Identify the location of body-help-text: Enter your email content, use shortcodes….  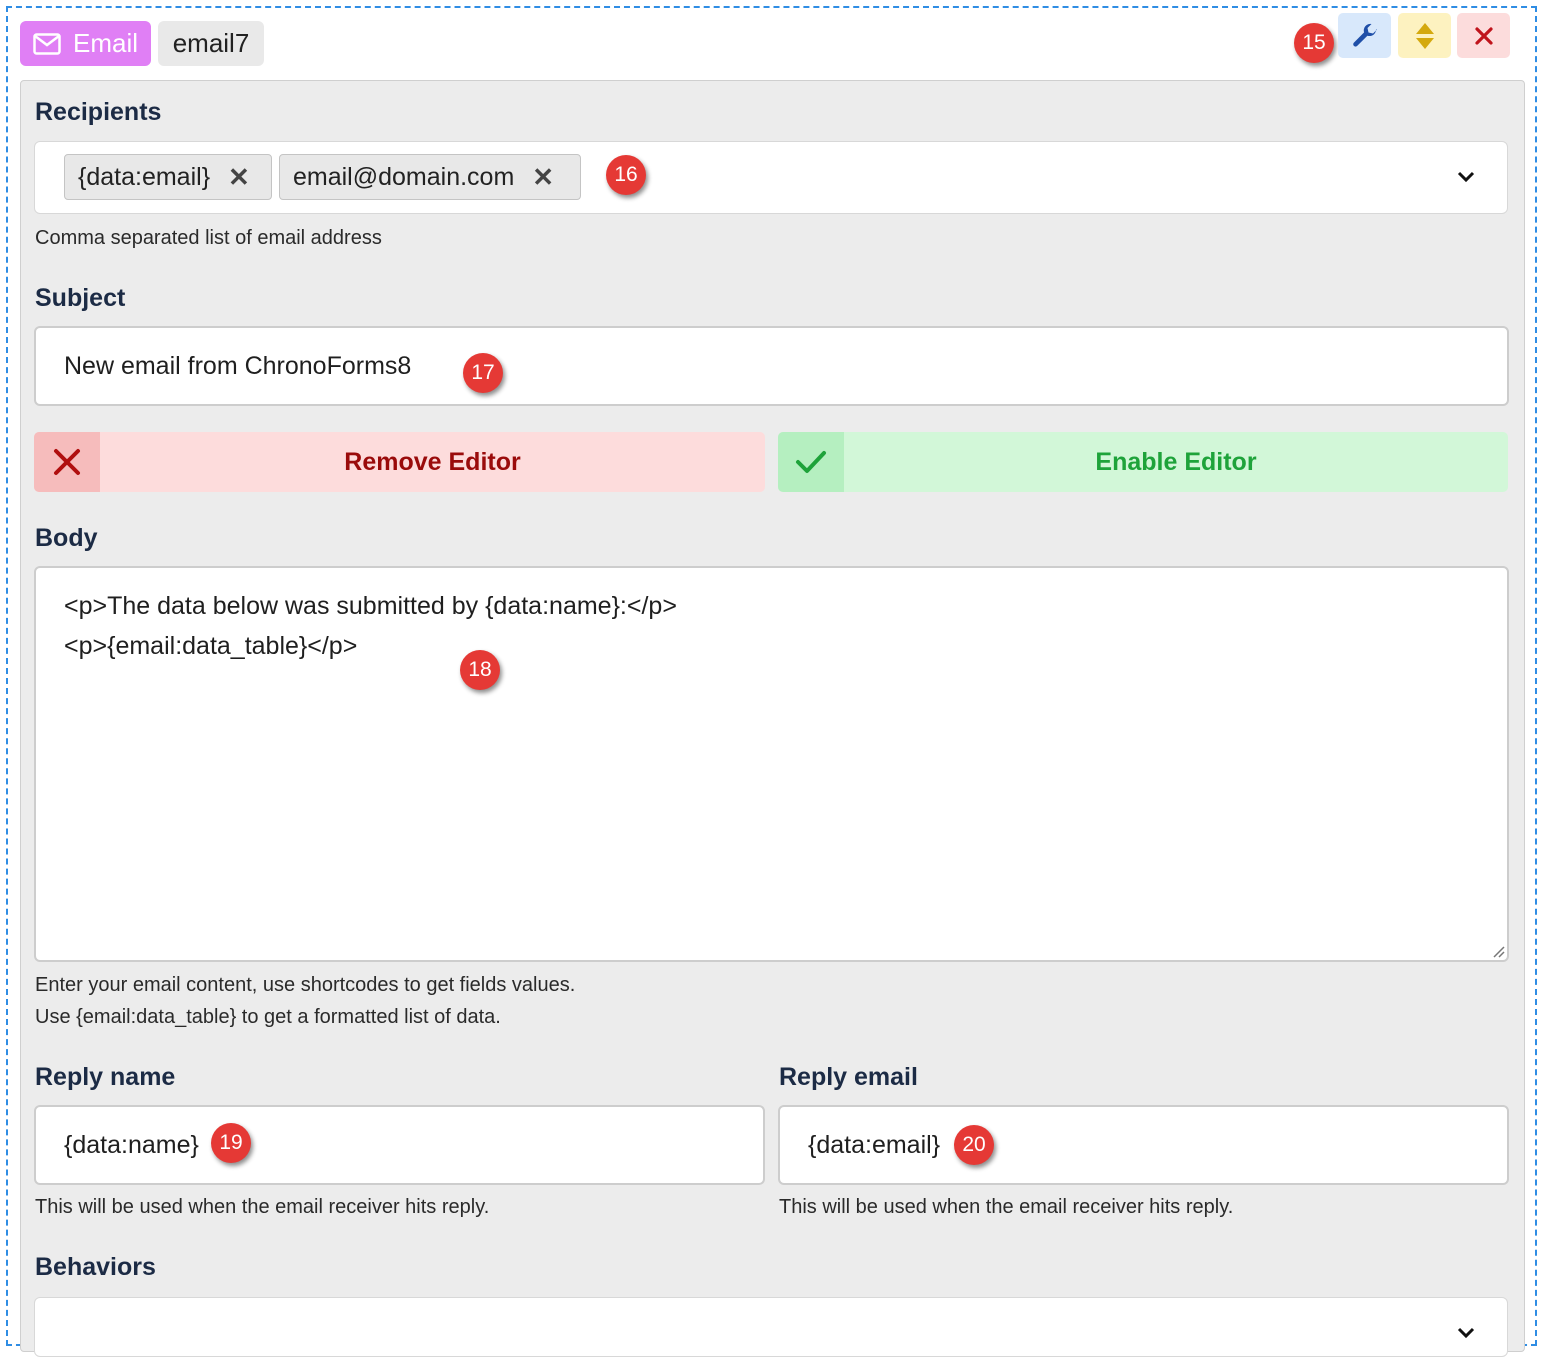
(305, 985).